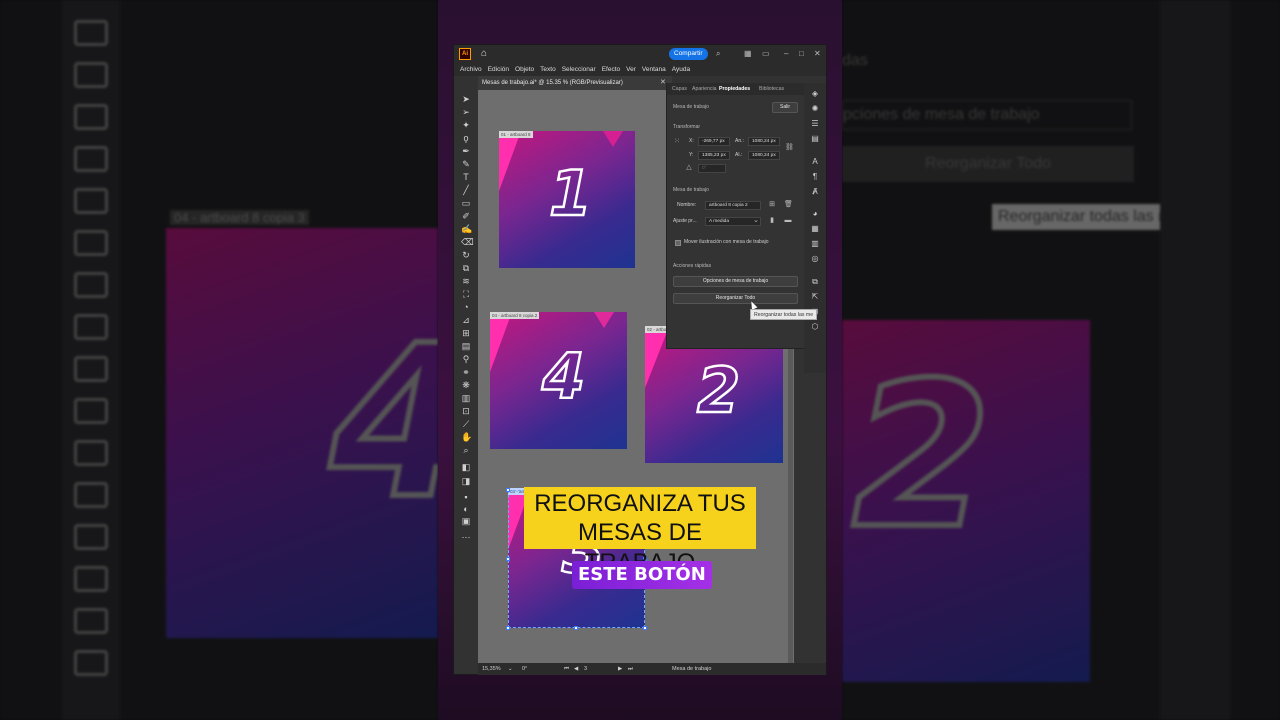 The height and width of the screenshot is (720, 1280). What do you see at coordinates (486, 54) in the screenshot?
I see `home-icon: ⌂` at bounding box center [486, 54].